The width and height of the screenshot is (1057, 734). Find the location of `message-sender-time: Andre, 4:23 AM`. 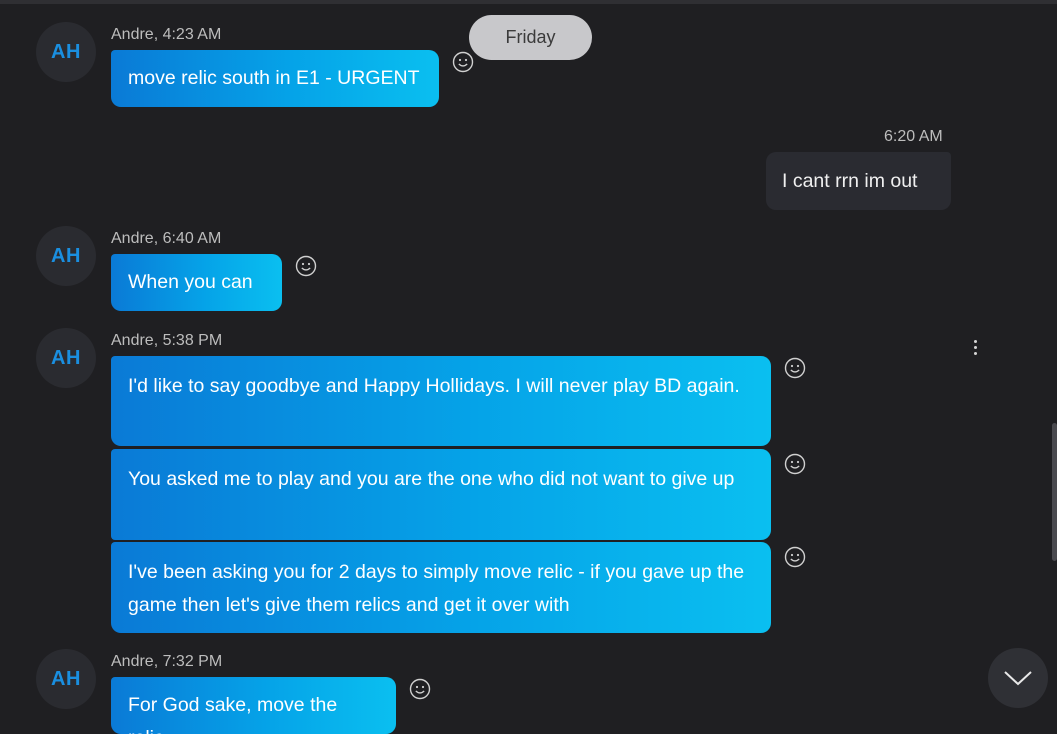

message-sender-time: Andre, 4:23 AM is located at coordinates (166, 34).